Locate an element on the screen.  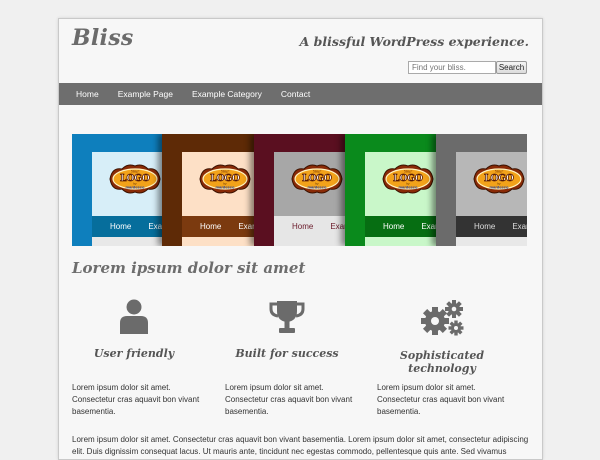
slide-green: Your LOGO by mardesco Home Exam is located at coordinates (405, 190).